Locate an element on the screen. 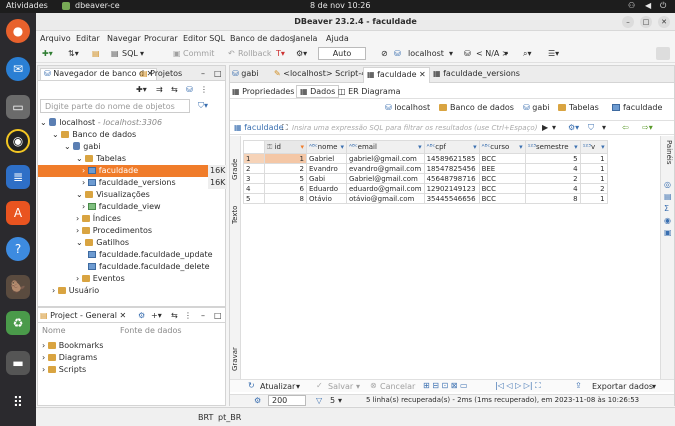 The width and height of the screenshot is (675, 426). filter-history-icon: ▾ is located at coordinates (554, 127).